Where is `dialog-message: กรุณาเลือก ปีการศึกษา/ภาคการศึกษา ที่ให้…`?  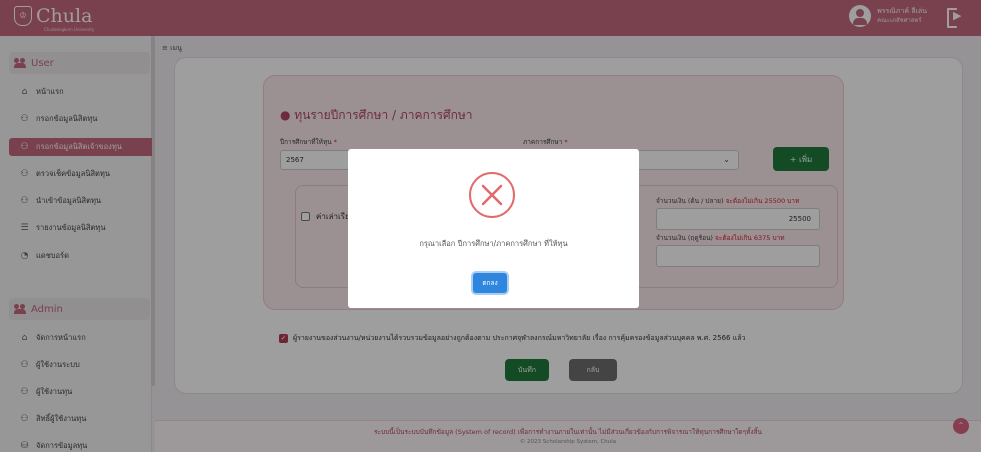
dialog-message: กรุณาเลือก ปีการศึกษา/ภาคการศึกษา ที่ให้… is located at coordinates (493, 243).